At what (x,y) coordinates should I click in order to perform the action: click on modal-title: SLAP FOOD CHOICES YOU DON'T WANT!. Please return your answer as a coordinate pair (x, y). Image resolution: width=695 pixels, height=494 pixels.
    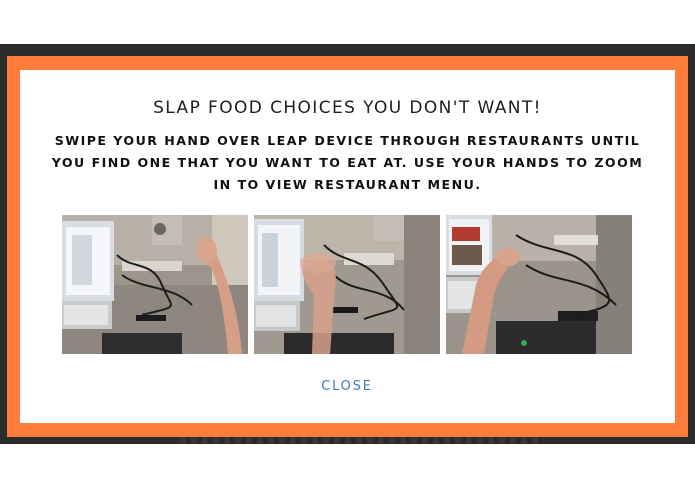
    Looking at the image, I should click on (347, 108).